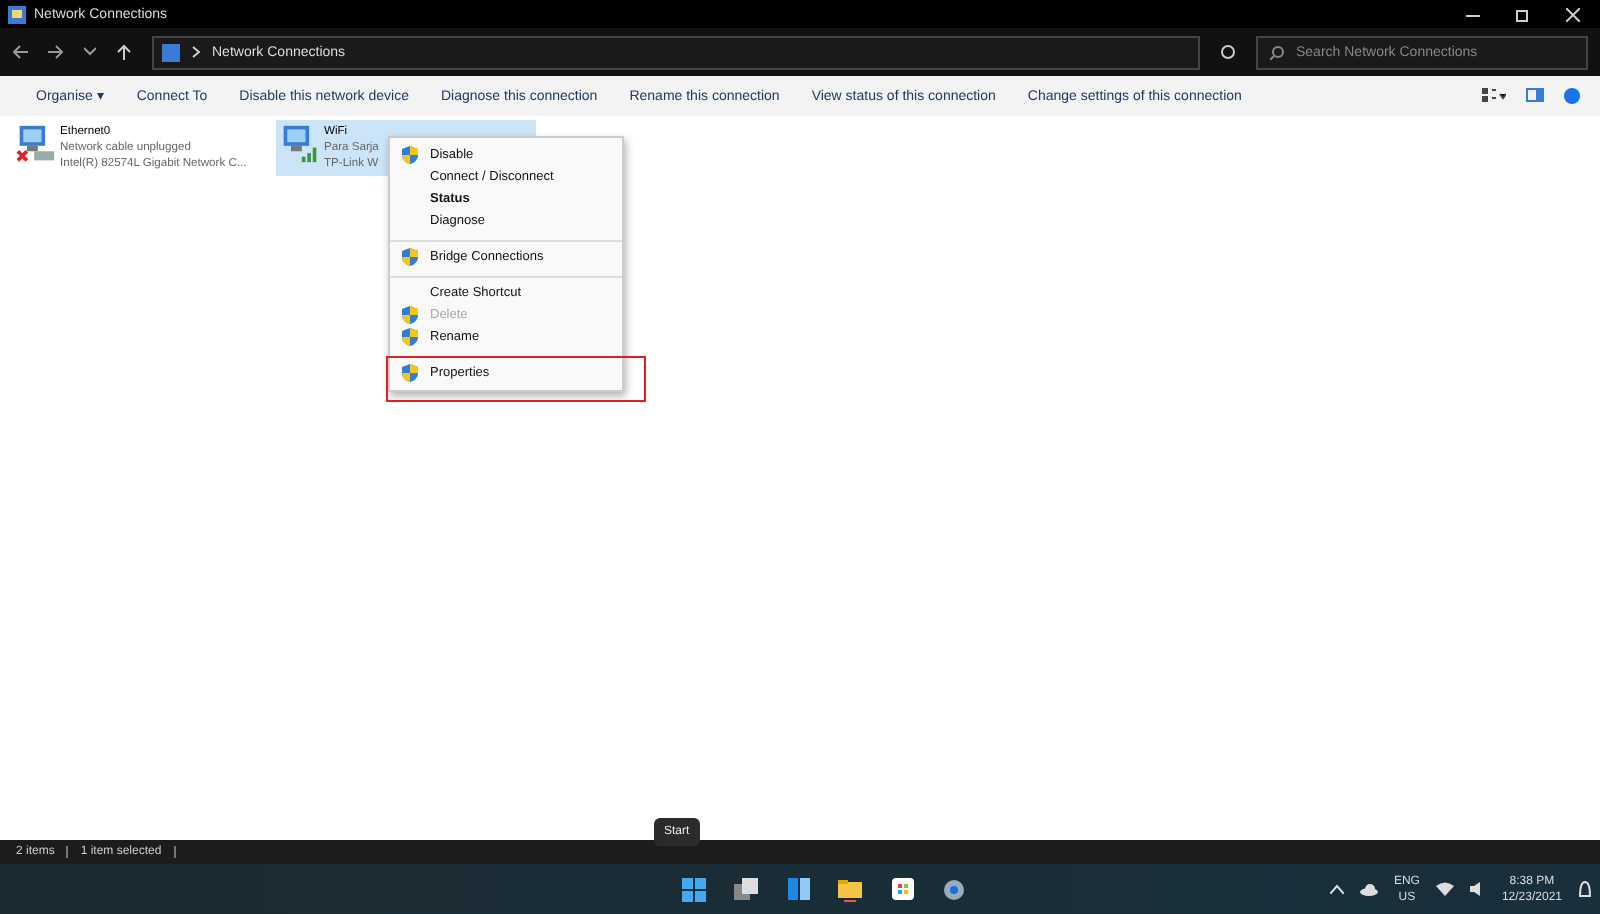 The height and width of the screenshot is (914, 1600). Describe the element at coordinates (1523, 14) in the screenshot. I see `restore-icon` at that location.